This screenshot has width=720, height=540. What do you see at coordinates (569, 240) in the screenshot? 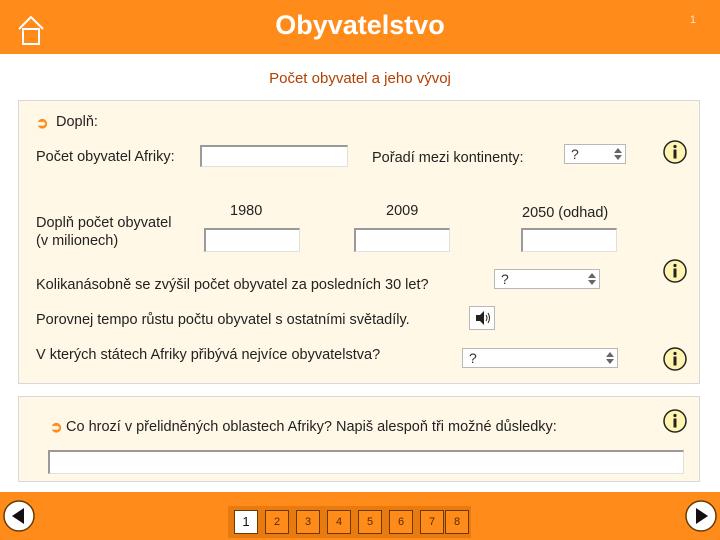
I see `year-2050-input` at bounding box center [569, 240].